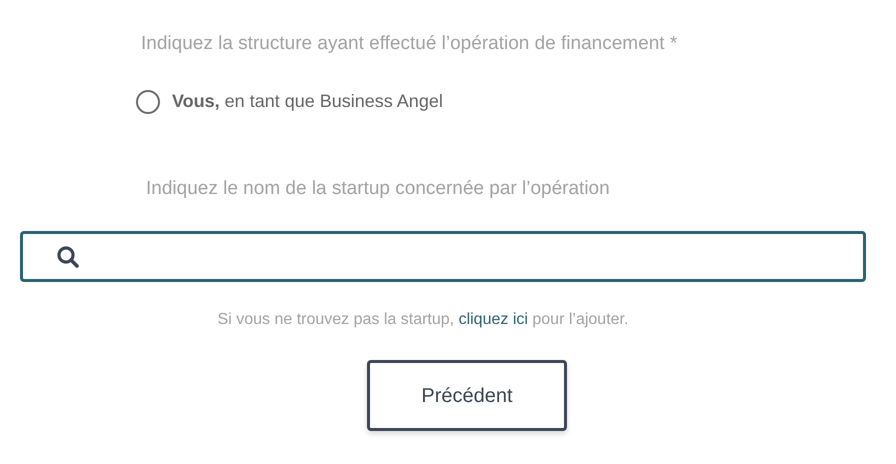 This screenshot has height=464, width=896. I want to click on question-label: Indiquez le nom de la startup concernée par l’opération, so click(378, 188).